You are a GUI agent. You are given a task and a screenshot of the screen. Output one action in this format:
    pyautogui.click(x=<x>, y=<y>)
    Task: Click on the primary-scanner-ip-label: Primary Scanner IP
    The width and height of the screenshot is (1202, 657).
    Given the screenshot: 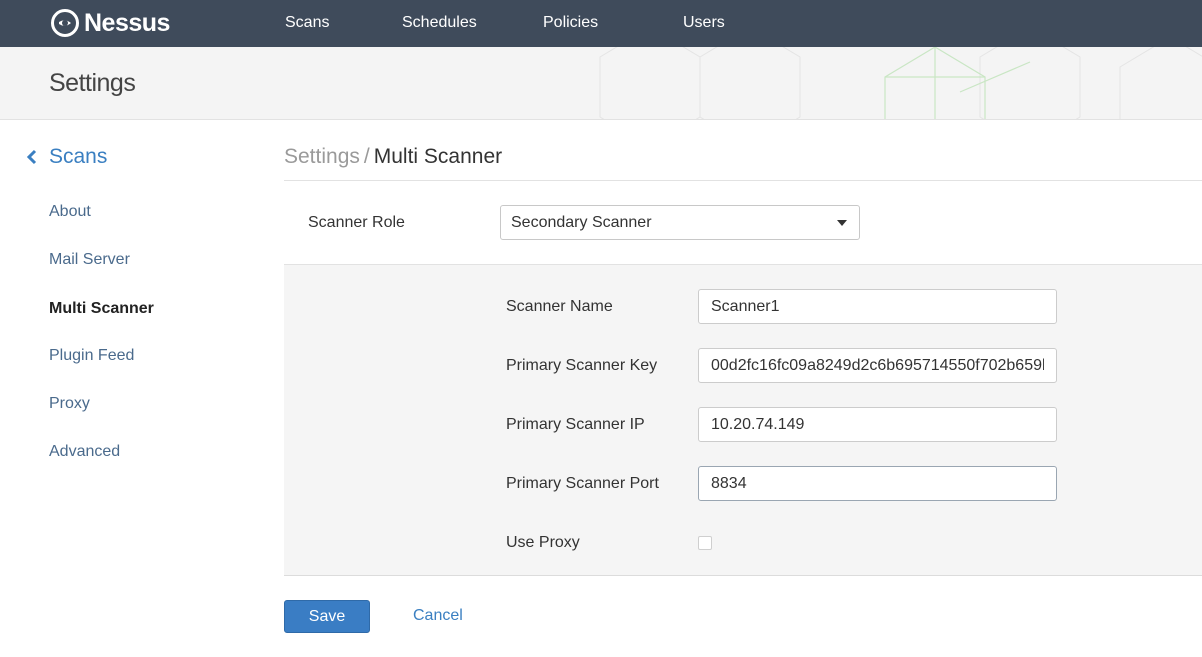 What is the action you would take?
    pyautogui.click(x=575, y=424)
    